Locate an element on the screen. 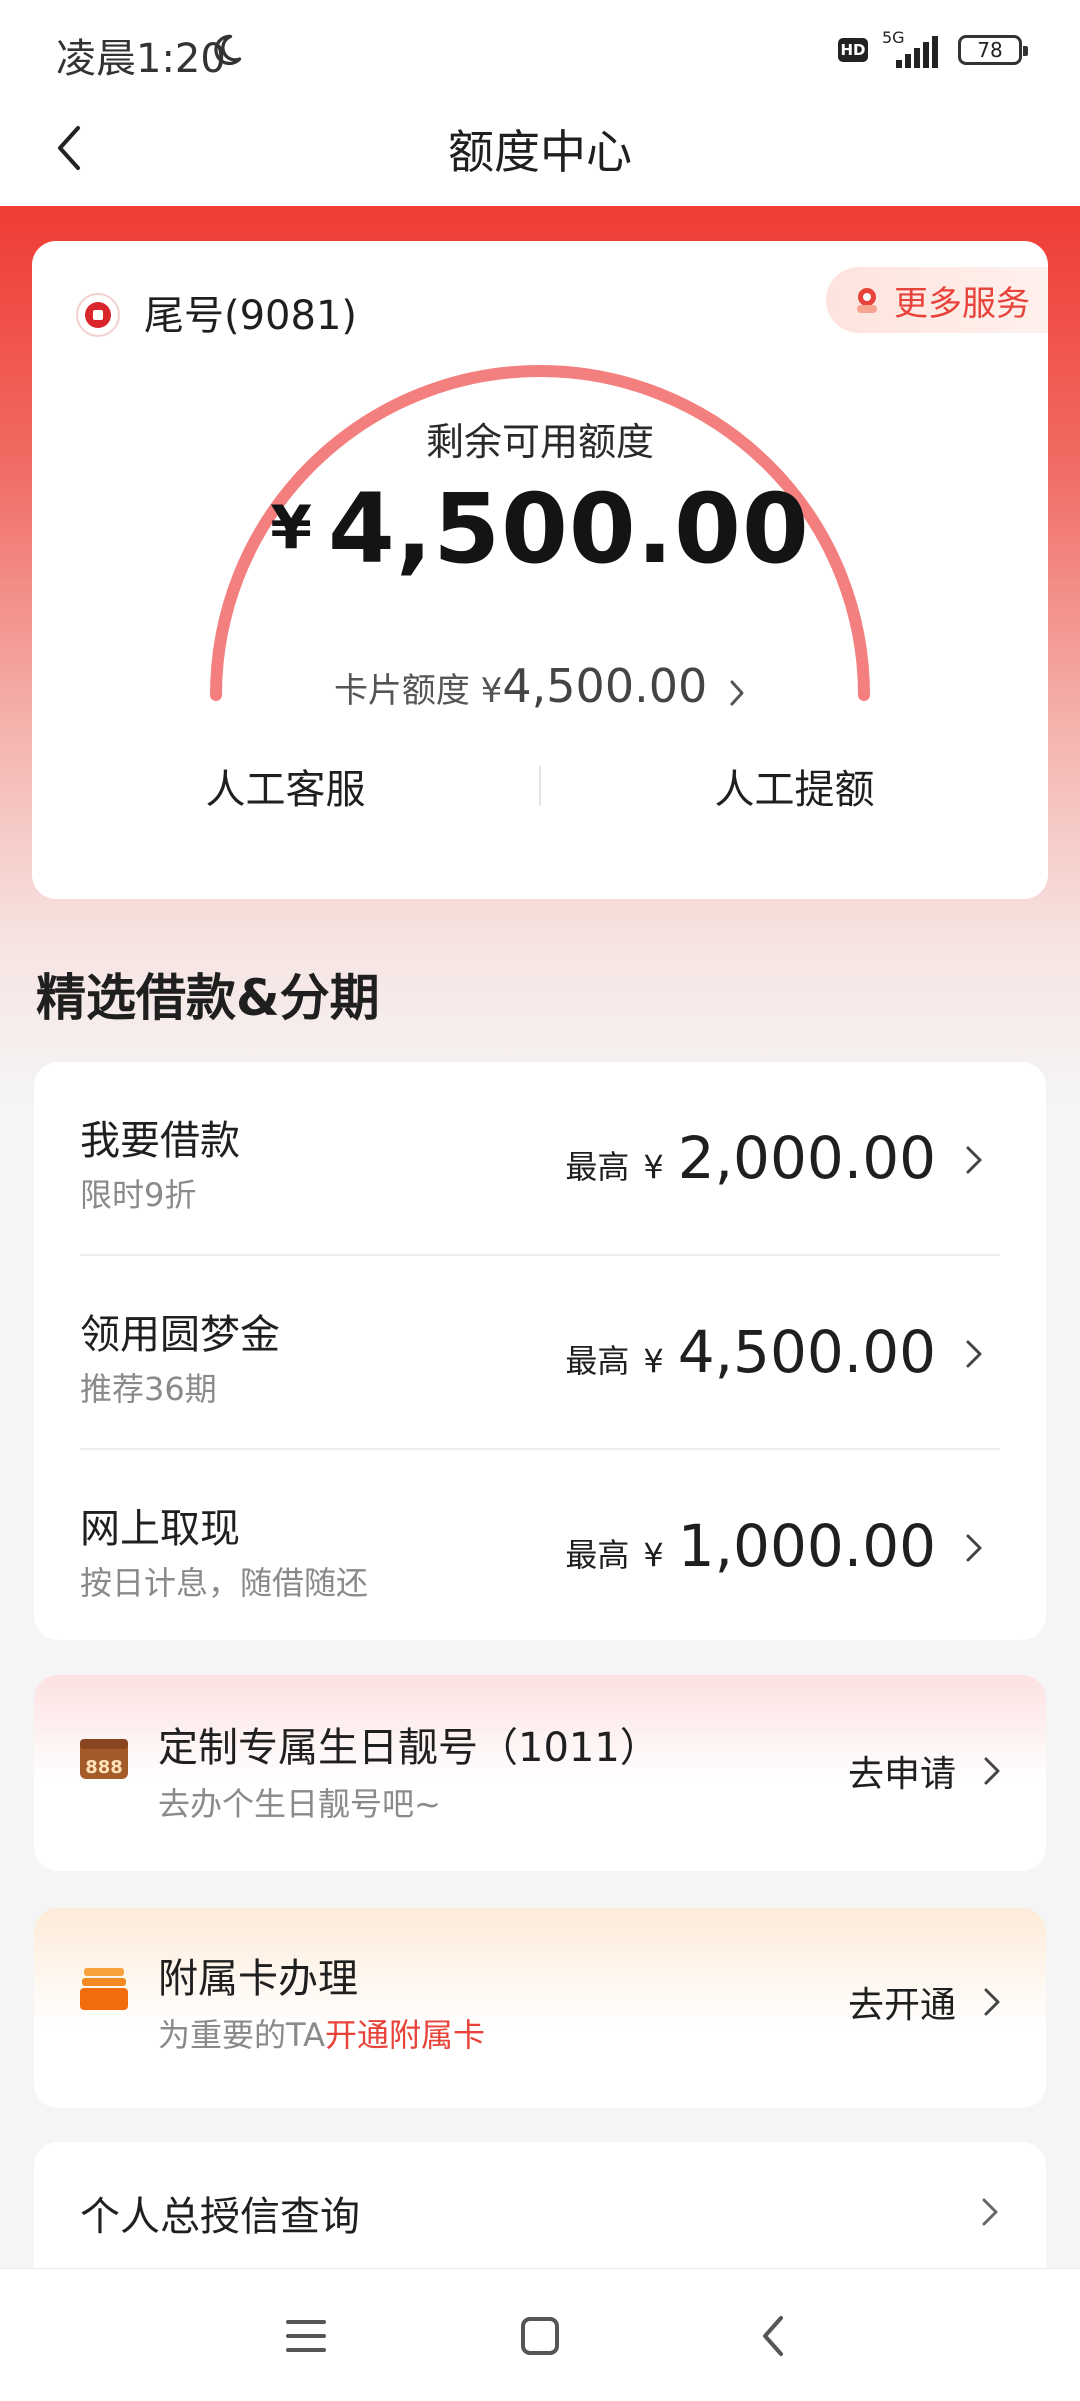 The height and width of the screenshot is (2401, 1080). remaining-quota-amount: ¥4,500.00 is located at coordinates (540, 529).